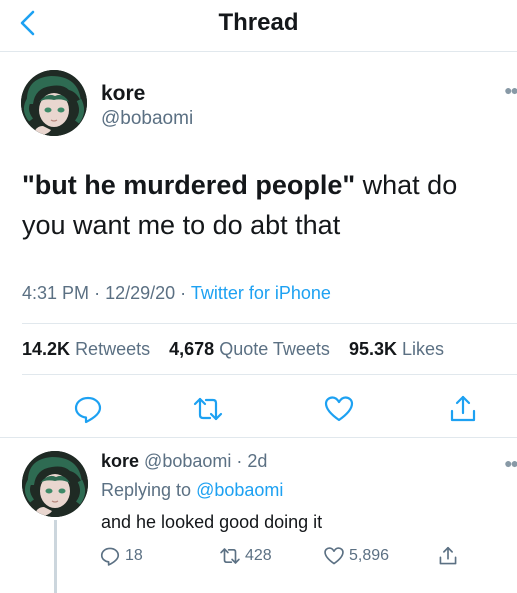 The height and width of the screenshot is (593, 517). What do you see at coordinates (212, 522) in the screenshot?
I see `reply-text: and he looked good doing it` at bounding box center [212, 522].